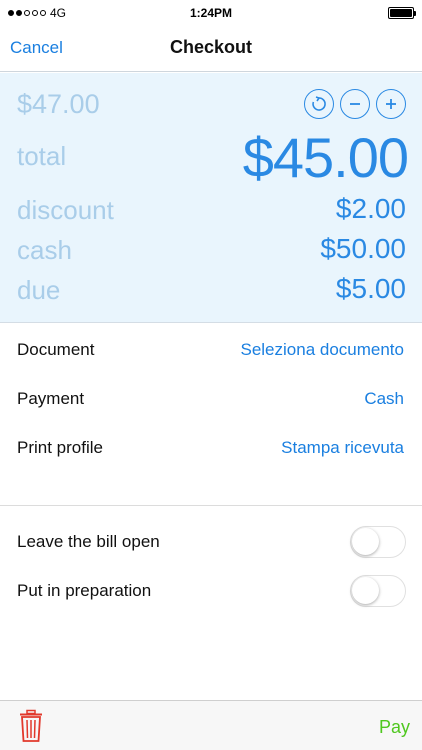 The width and height of the screenshot is (422, 750). Describe the element at coordinates (363, 248) in the screenshot. I see `cash-amount: $50.00` at that location.